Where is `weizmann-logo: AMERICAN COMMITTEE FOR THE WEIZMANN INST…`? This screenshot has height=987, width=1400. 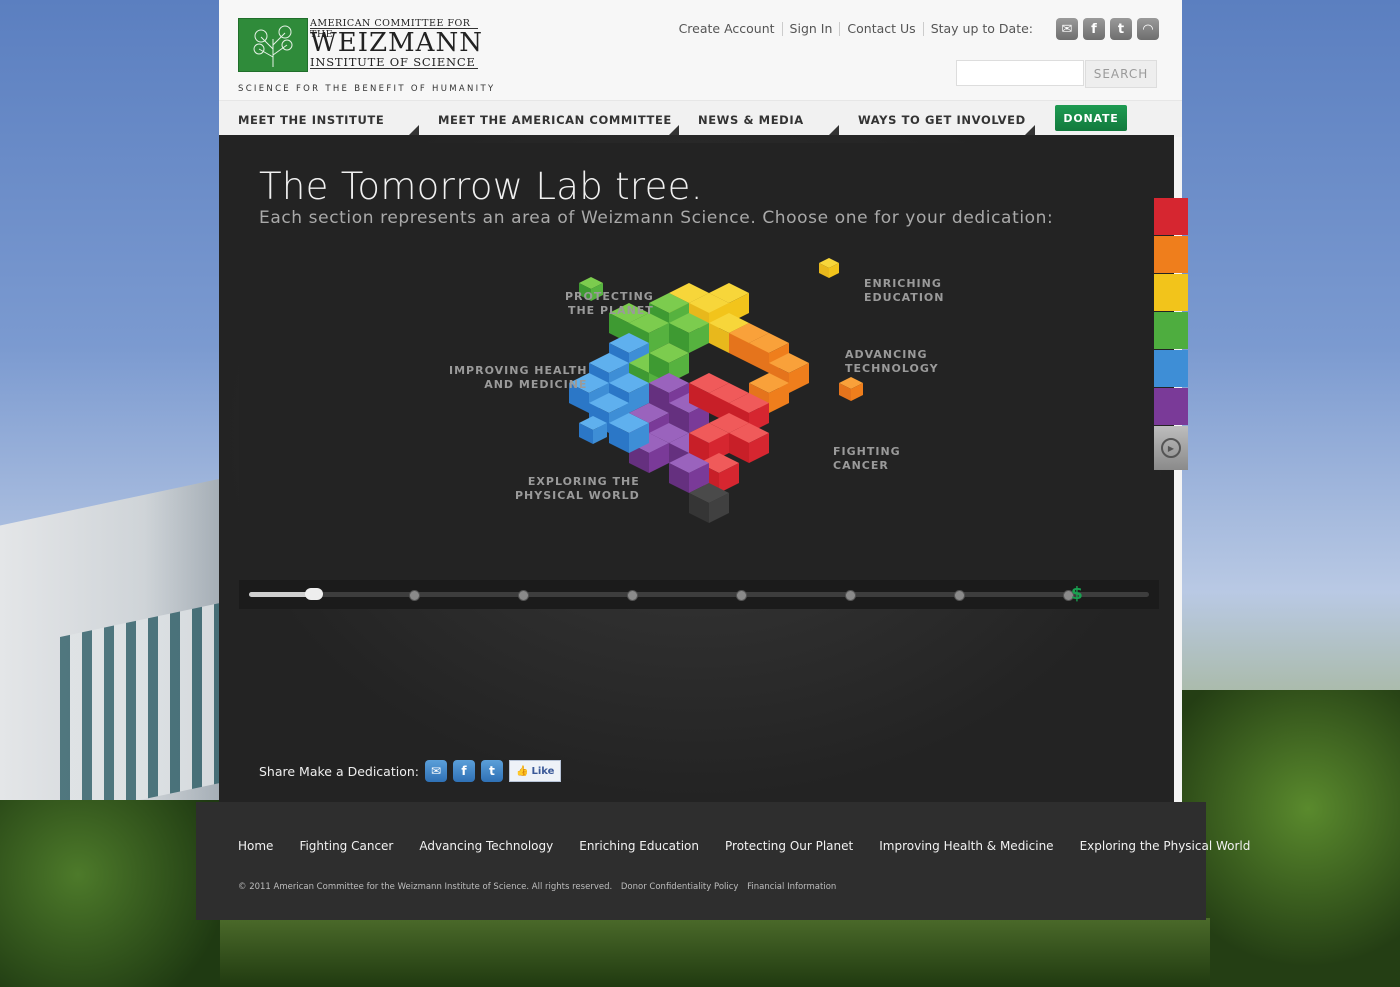 weizmann-logo: AMERICAN COMMITTEE FOR THE WEIZMANN INST… is located at coordinates (365, 57).